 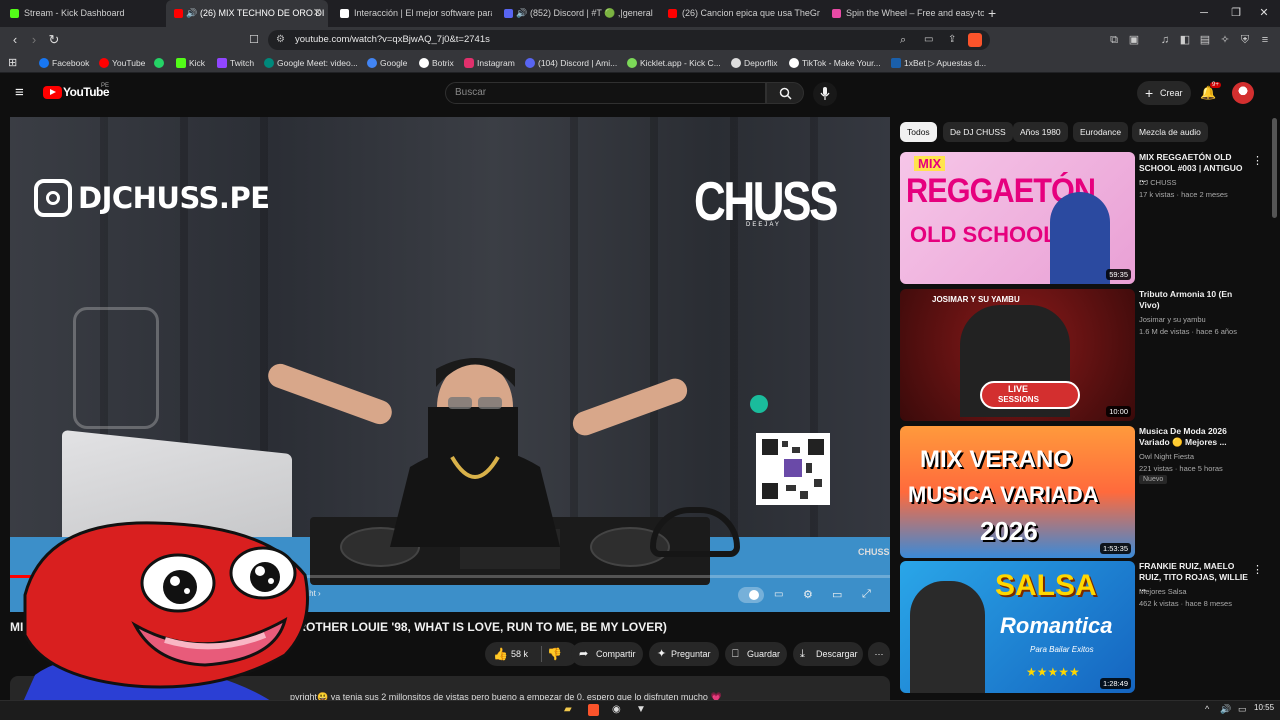 I want to click on tab-interaccion: Interacción | El mejor software para p, so click(x=412, y=13).